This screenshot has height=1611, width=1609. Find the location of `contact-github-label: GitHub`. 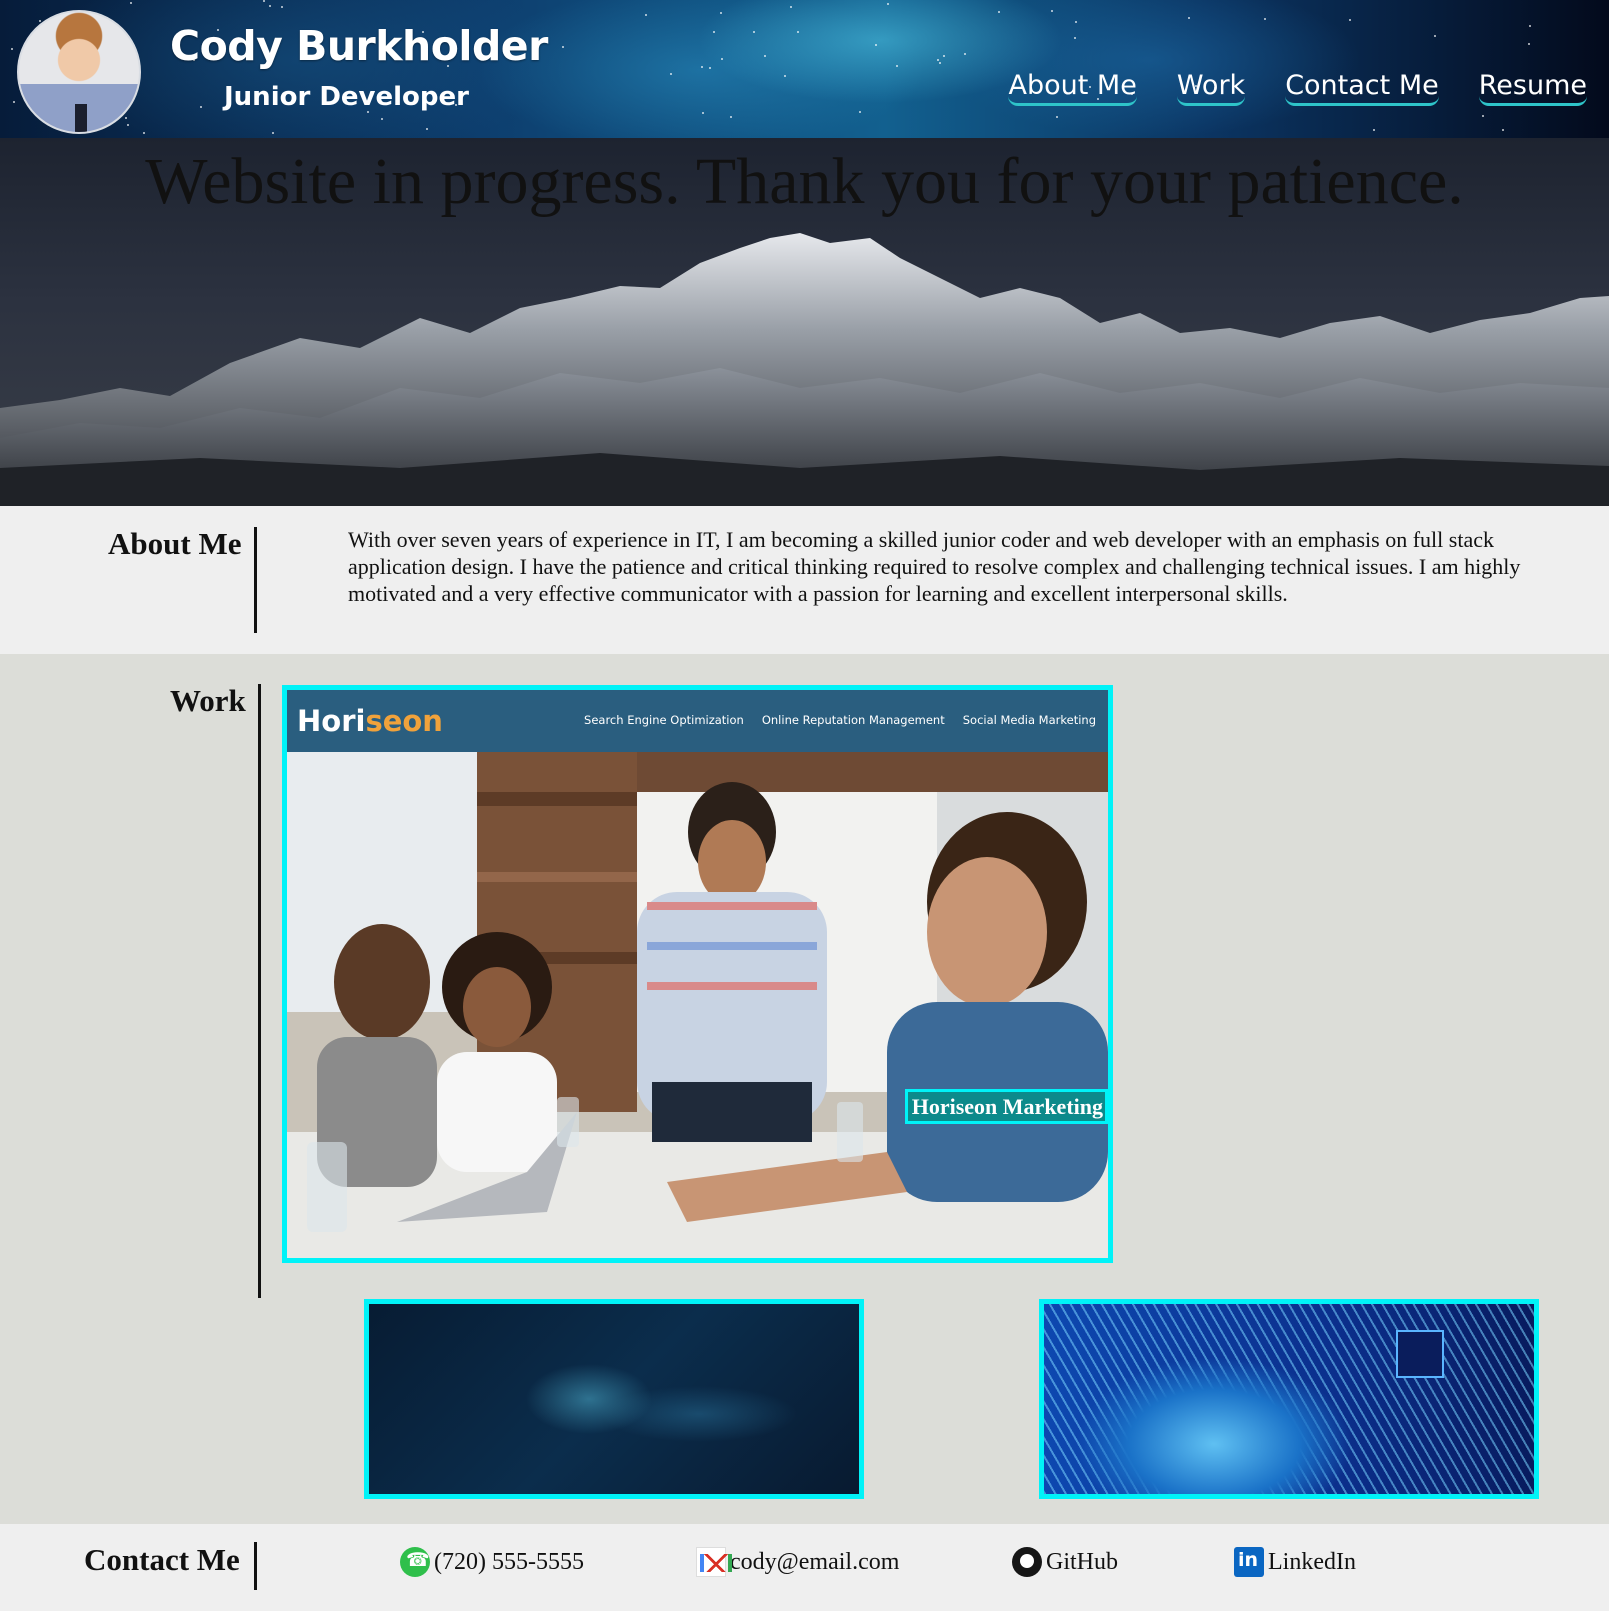

contact-github-label: GitHub is located at coordinates (1082, 1561).